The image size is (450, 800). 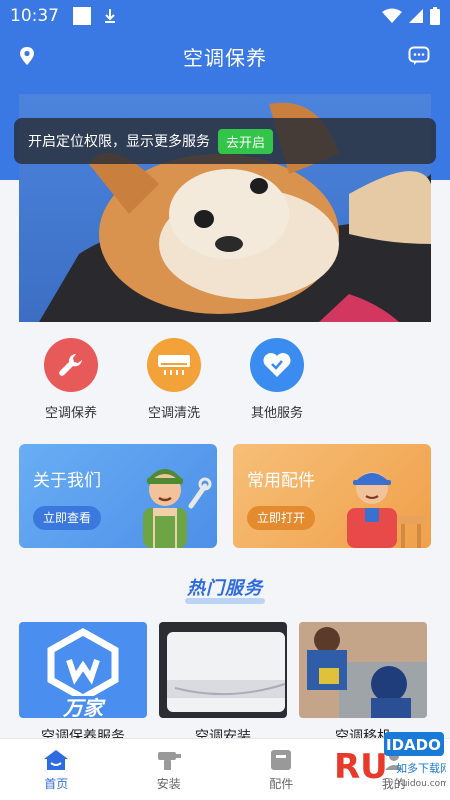 I want to click on hot-card-relocate, so click(x=363, y=670).